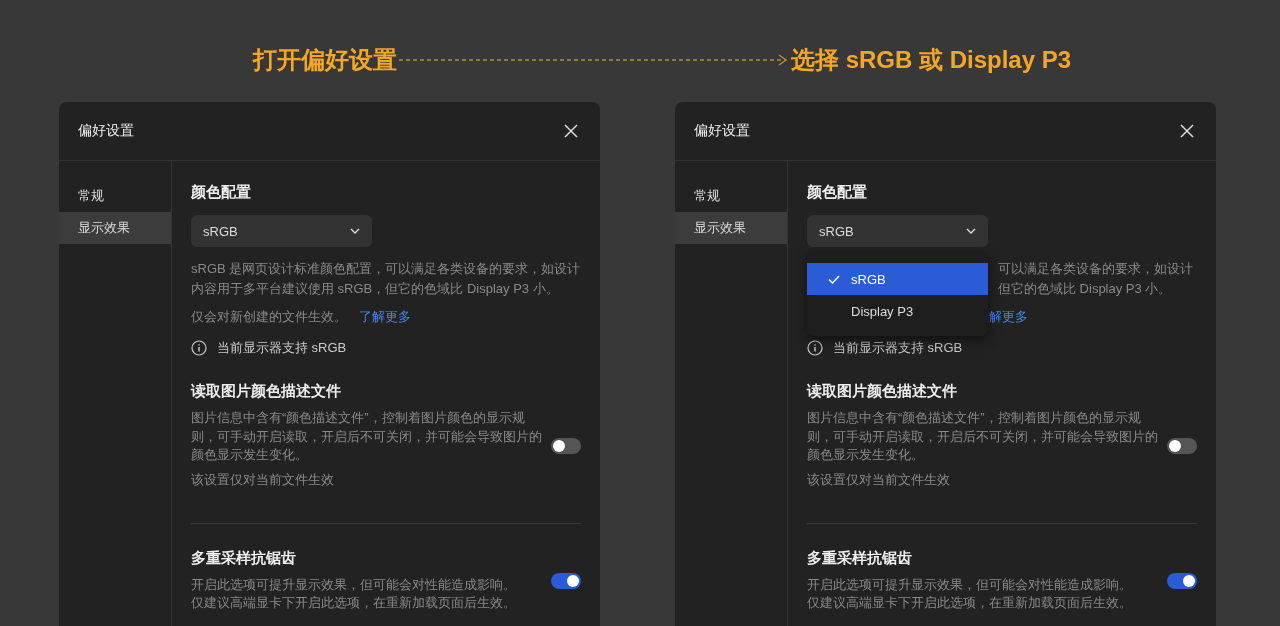 The width and height of the screenshot is (1280, 626). What do you see at coordinates (1096, 269) in the screenshot?
I see `description-text: 可以满足各类设备的要求，如设计` at bounding box center [1096, 269].